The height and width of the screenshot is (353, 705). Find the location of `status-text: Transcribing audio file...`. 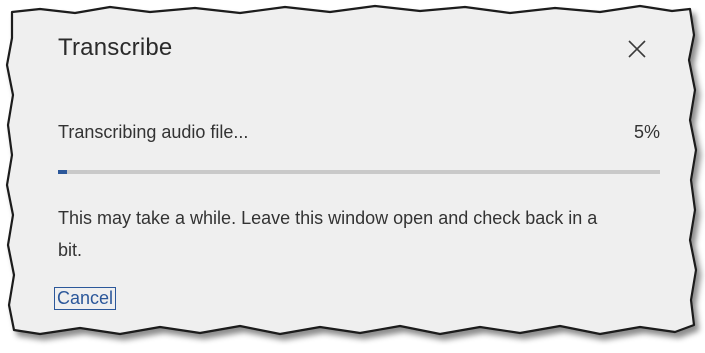

status-text: Transcribing audio file... is located at coordinates (153, 132).